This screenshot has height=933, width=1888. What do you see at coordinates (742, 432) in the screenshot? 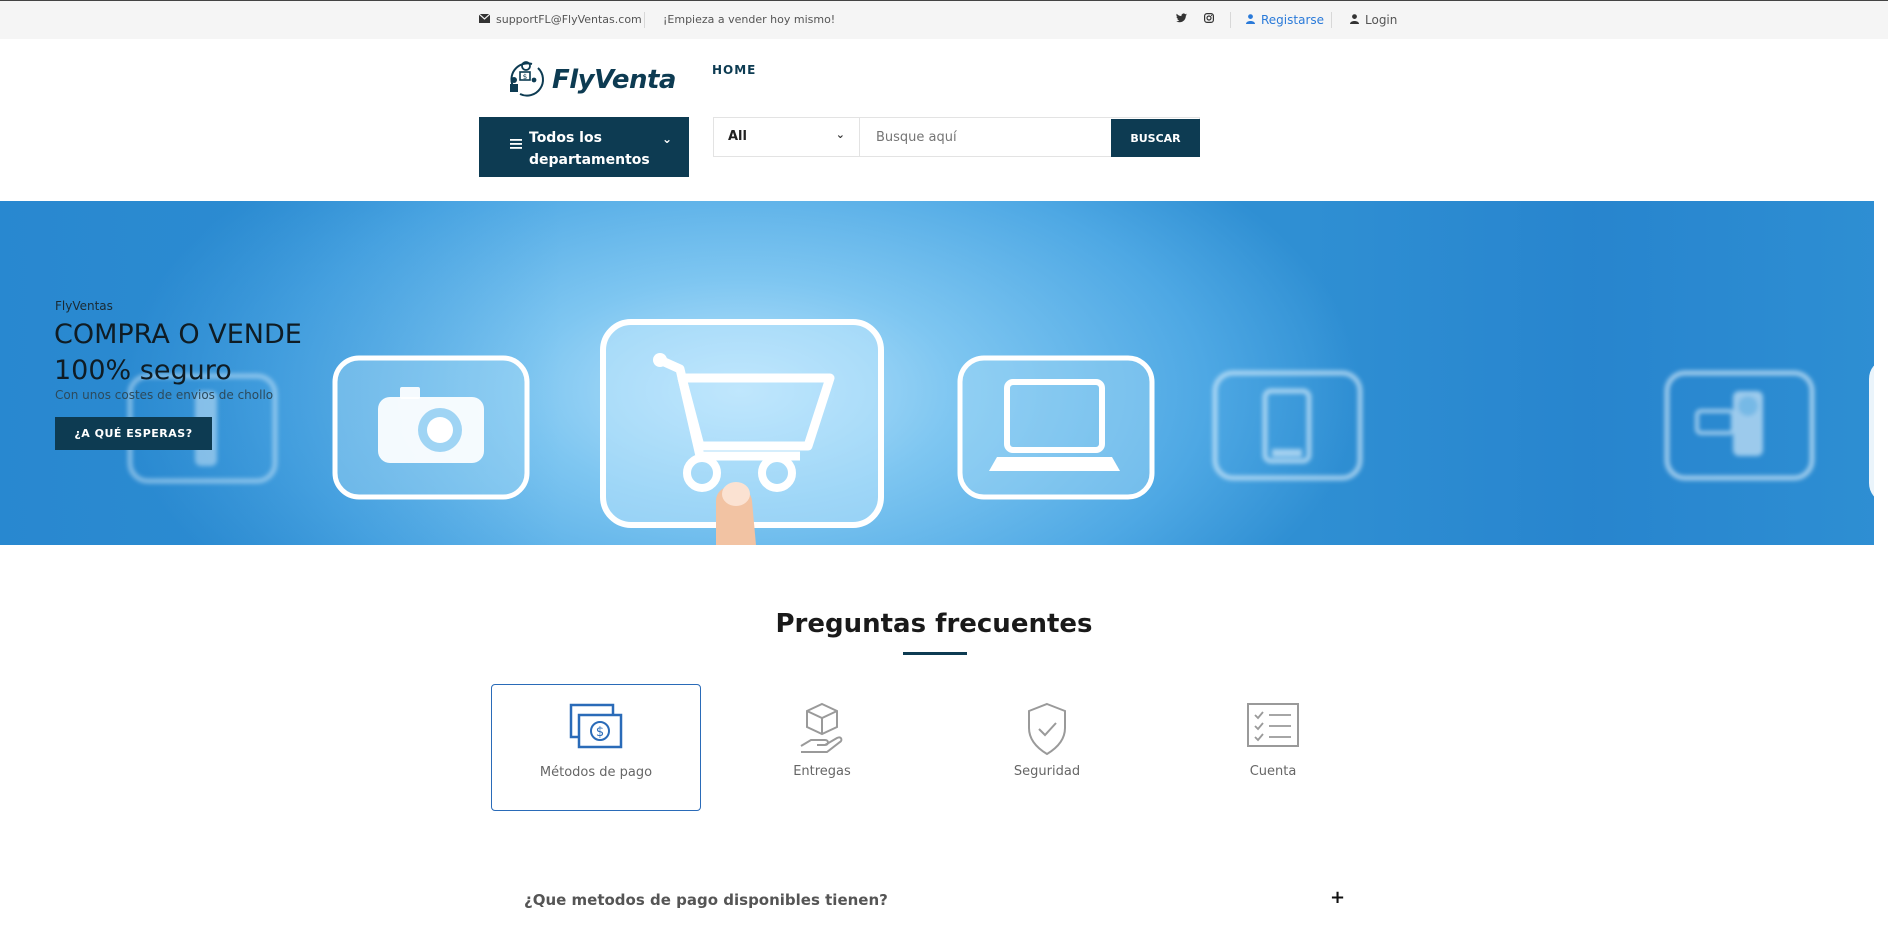
I see `cart-tile` at bounding box center [742, 432].